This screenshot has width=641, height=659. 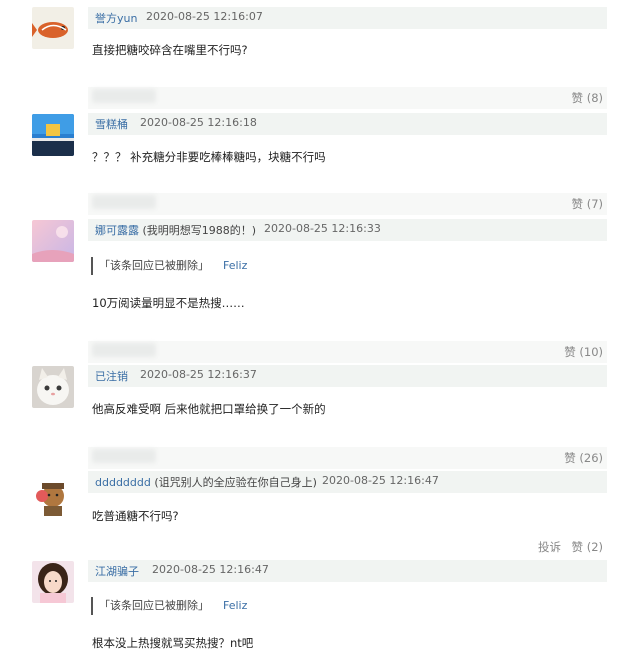 I want to click on like-button: 赞 (2), so click(x=587, y=547).